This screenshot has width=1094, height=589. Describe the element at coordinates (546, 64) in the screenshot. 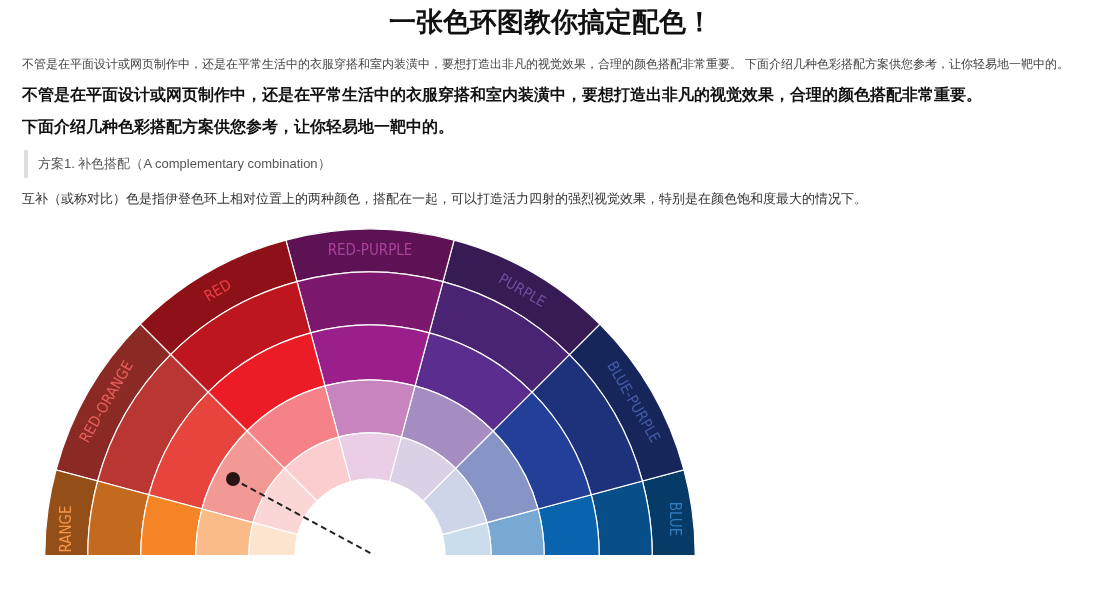

I see `intro-paragraph: 不管是在平面设计或网页制作中，还是在平常生活中的衣服穿搭和室内装潢中，要想打造出非凡的视觉效果，合理的颜色搭配非常重要。 下面介绍几种色彩搭配方案供您参考，让你轻易地一靶中的。` at that location.